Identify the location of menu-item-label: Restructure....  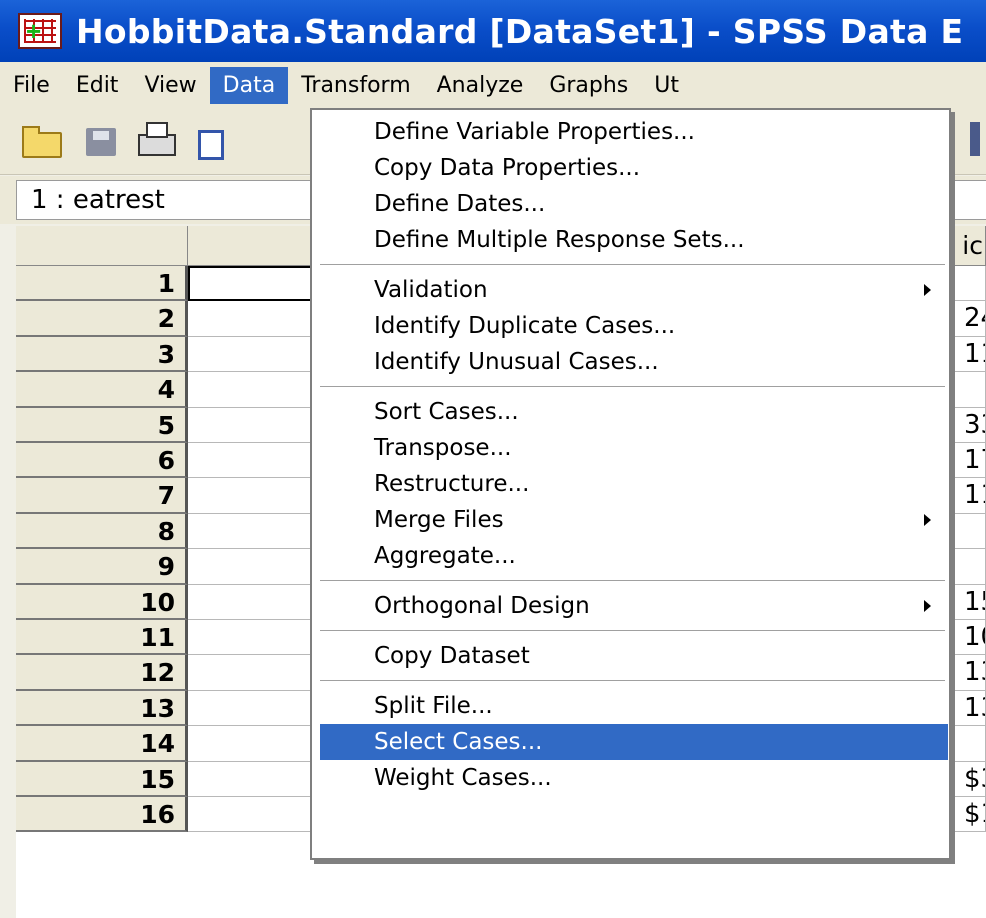
(452, 484).